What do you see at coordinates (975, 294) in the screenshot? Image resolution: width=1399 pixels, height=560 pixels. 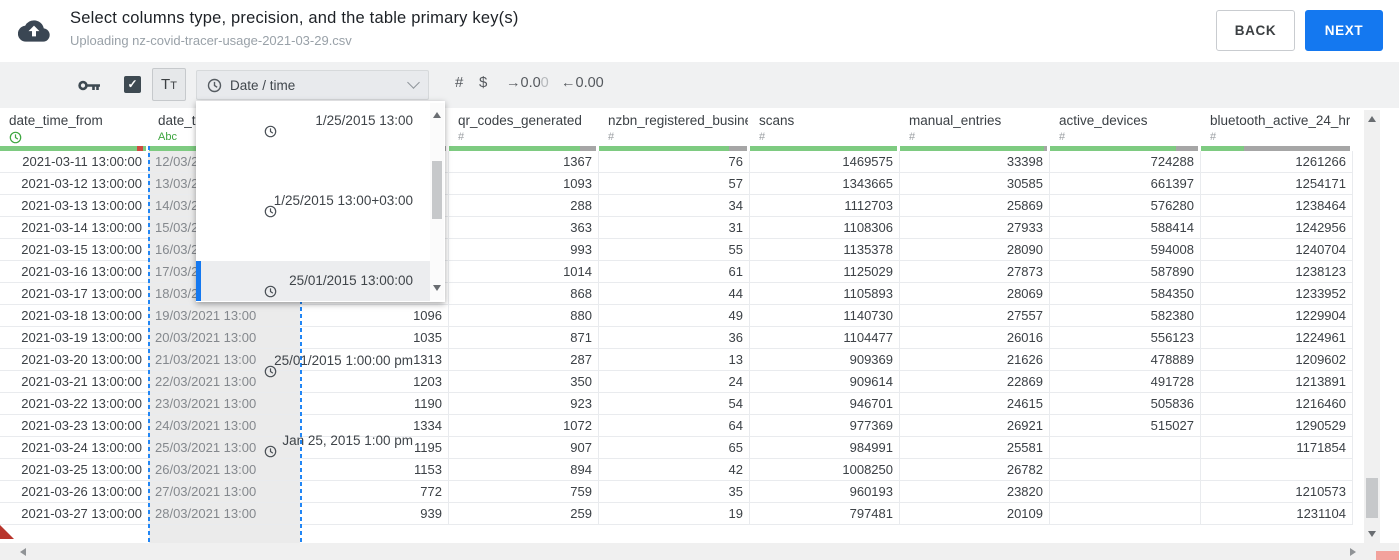 I see `table-cell: 28069` at bounding box center [975, 294].